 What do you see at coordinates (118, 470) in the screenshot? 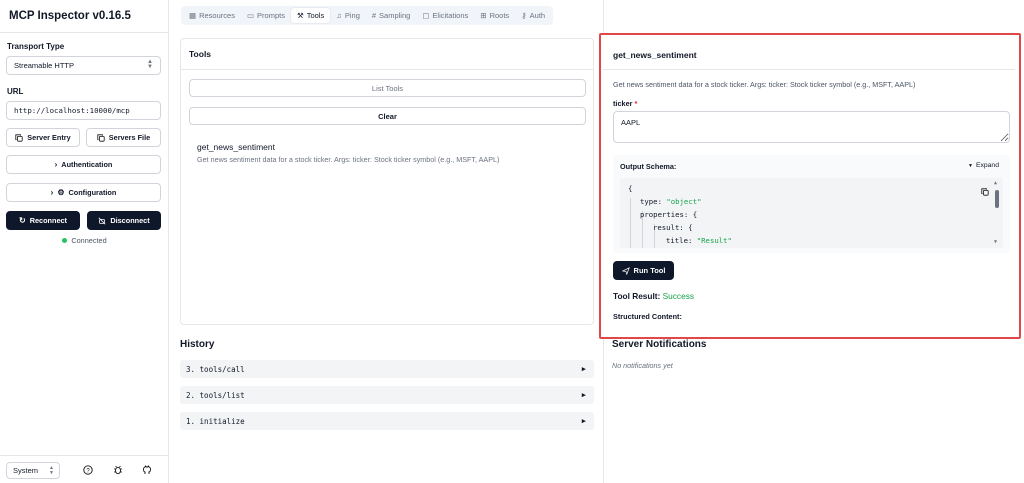
I see `bug-icon` at bounding box center [118, 470].